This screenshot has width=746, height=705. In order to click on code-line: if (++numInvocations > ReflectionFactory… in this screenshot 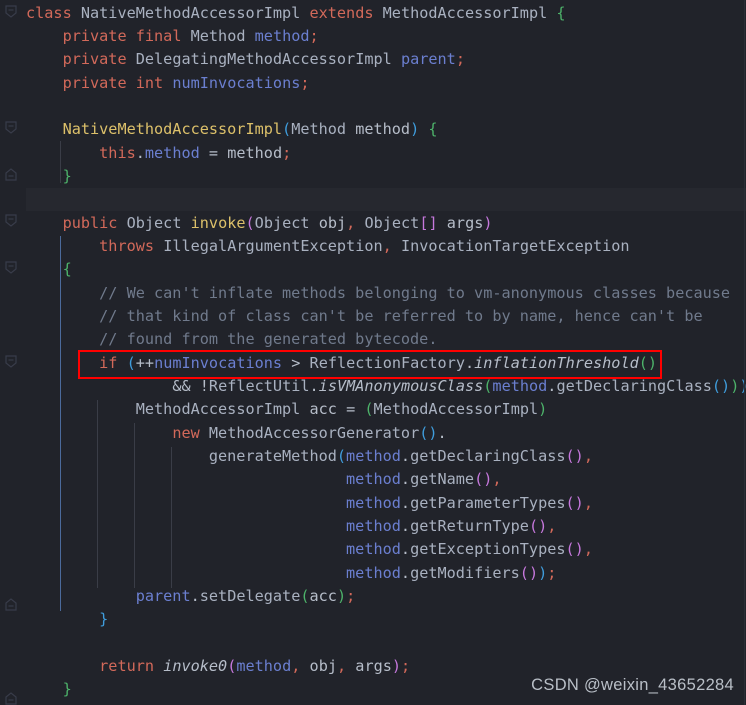, I will do `click(373, 363)`.